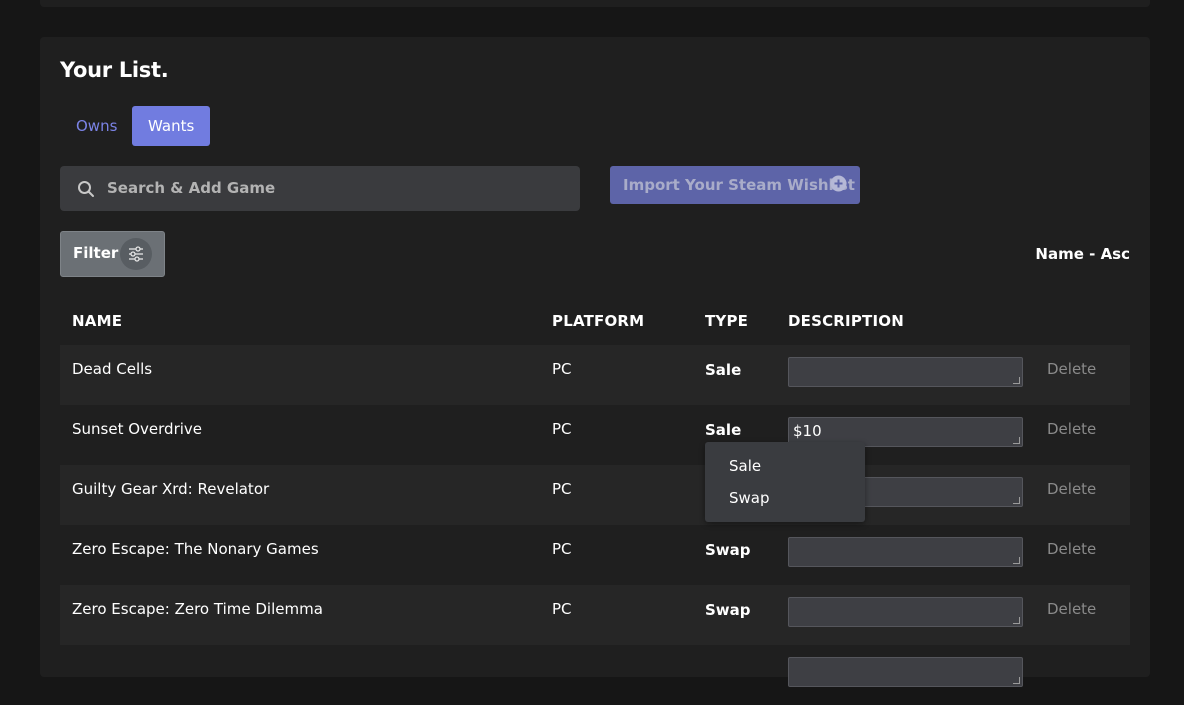 This screenshot has height=705, width=1184. Describe the element at coordinates (197, 609) in the screenshot. I see `game-name: Zero Escape: Zero Time Dilemma` at that location.